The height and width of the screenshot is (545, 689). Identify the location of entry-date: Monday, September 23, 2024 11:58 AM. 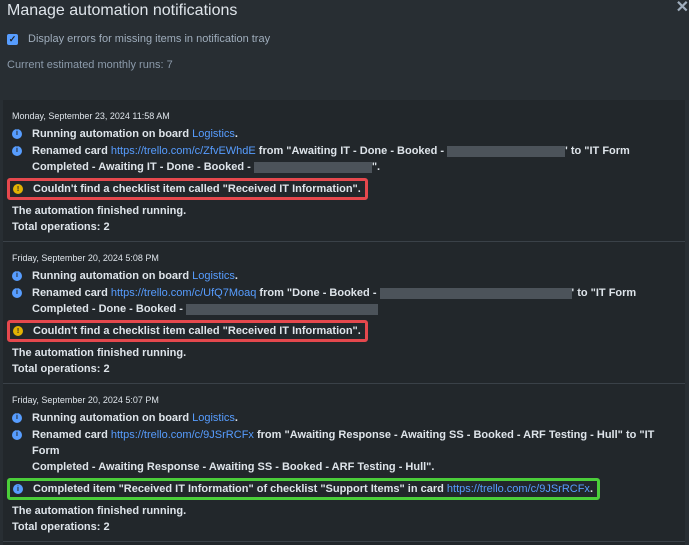
(91, 116).